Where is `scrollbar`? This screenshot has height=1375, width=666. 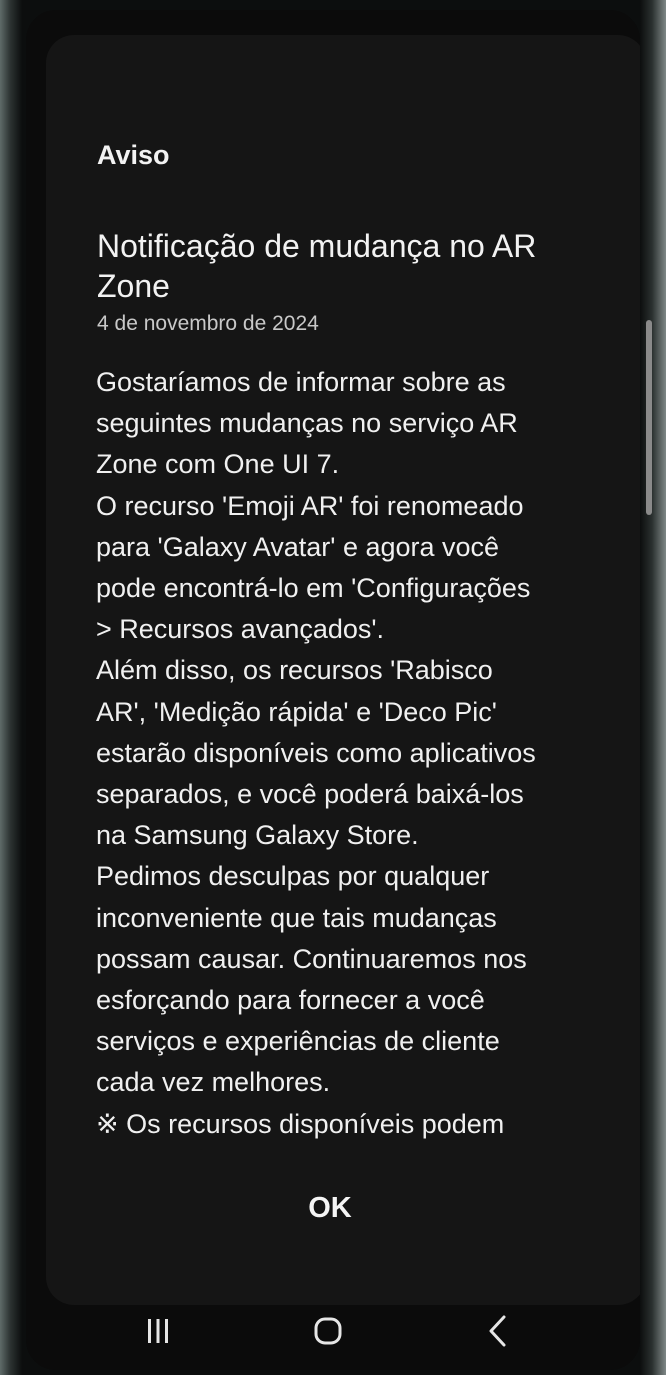
scrollbar is located at coordinates (649, 417).